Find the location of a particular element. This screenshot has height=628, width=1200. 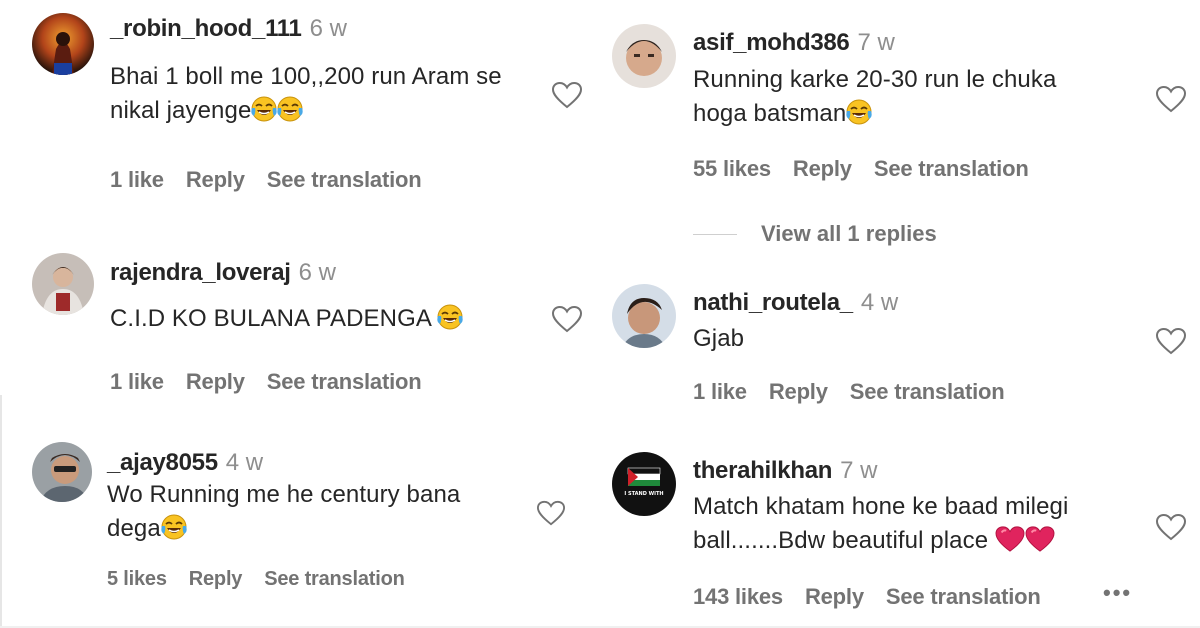

username: _robin_hood_111 is located at coordinates (206, 28).